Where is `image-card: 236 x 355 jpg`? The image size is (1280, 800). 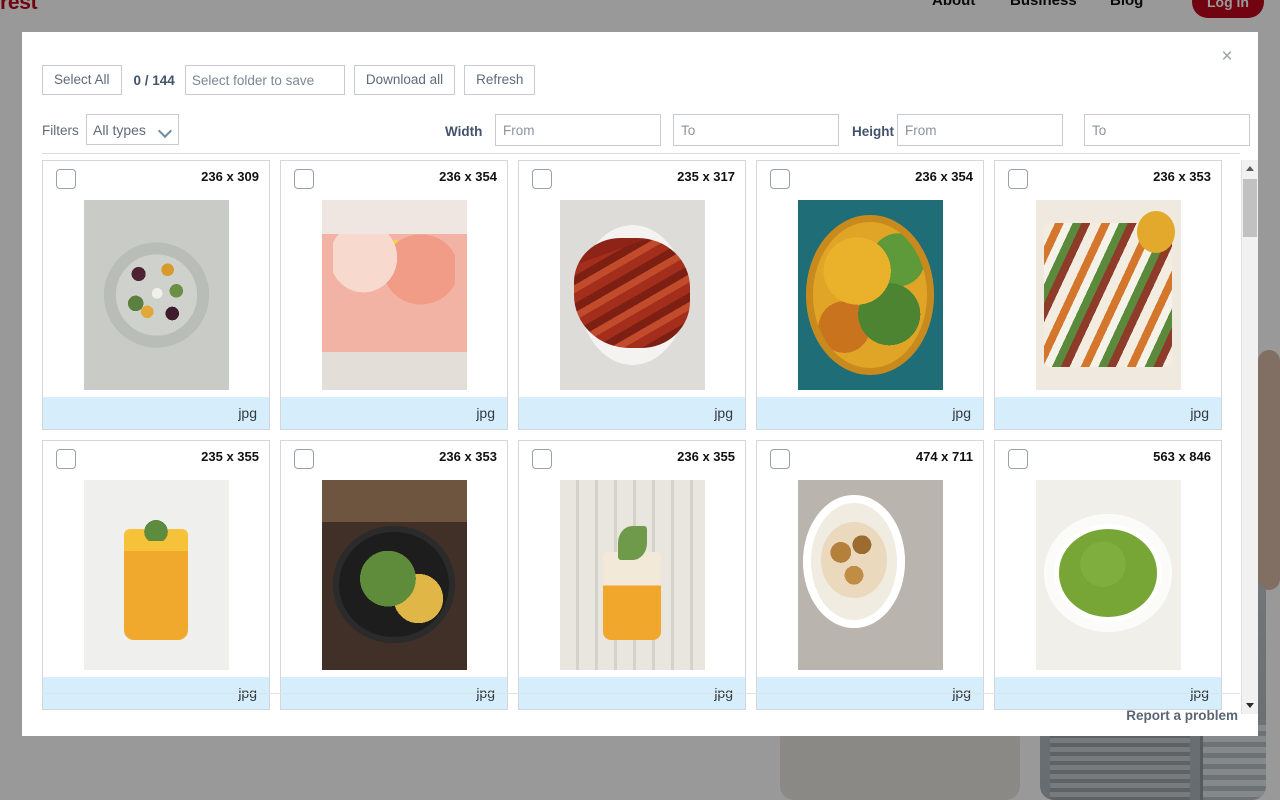
image-card: 236 x 355 jpg is located at coordinates (632, 575).